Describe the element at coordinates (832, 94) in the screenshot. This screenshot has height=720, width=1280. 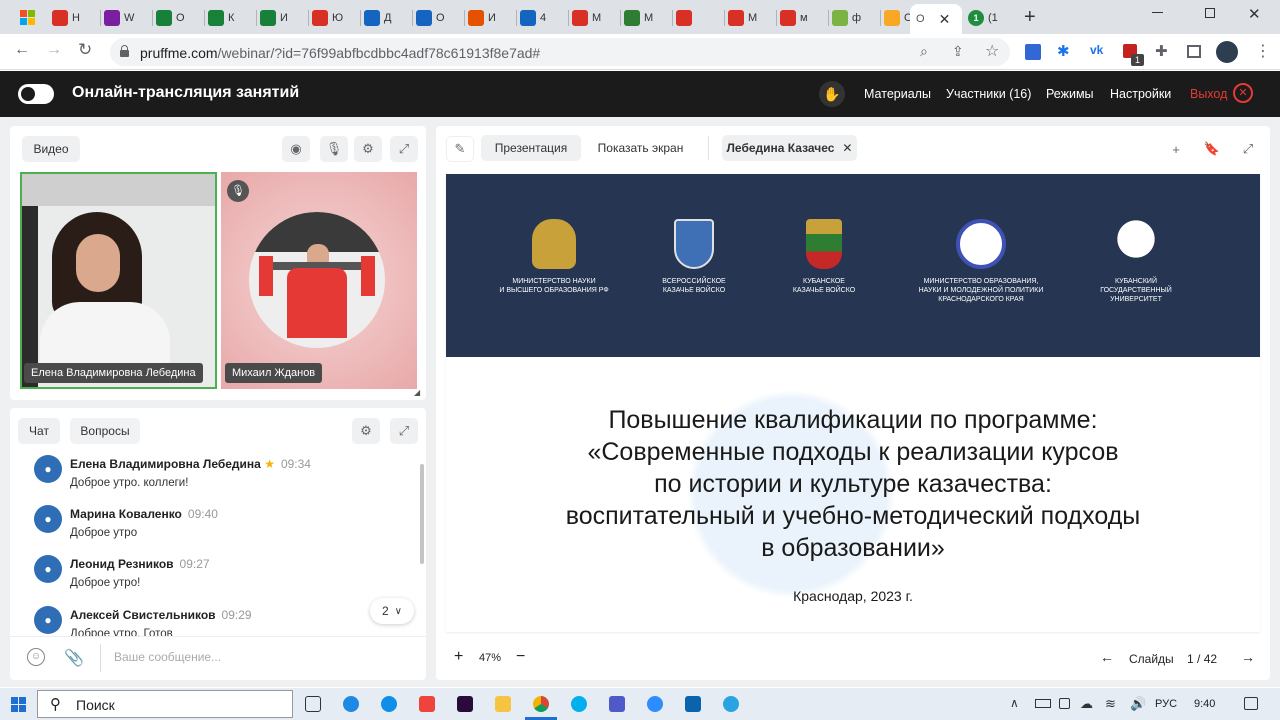
I see `raise-hand-icon: ✋` at that location.